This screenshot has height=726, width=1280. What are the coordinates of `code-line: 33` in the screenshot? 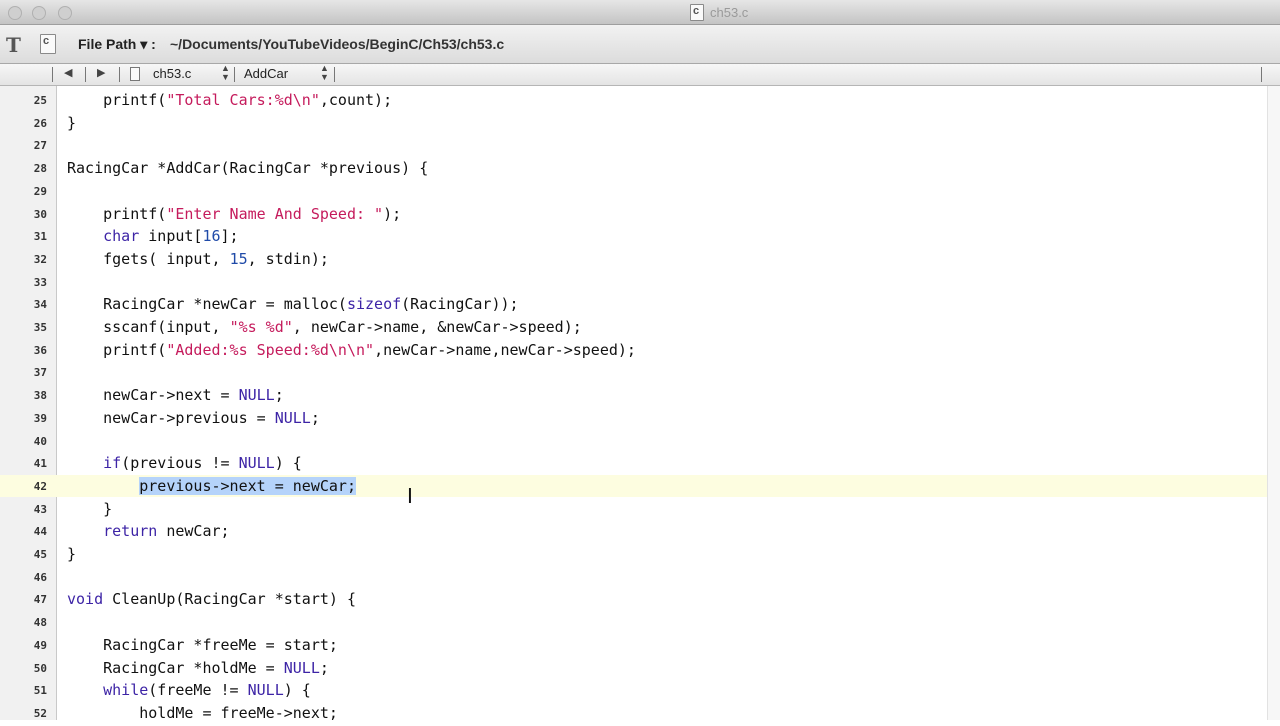 It's located at (640, 282).